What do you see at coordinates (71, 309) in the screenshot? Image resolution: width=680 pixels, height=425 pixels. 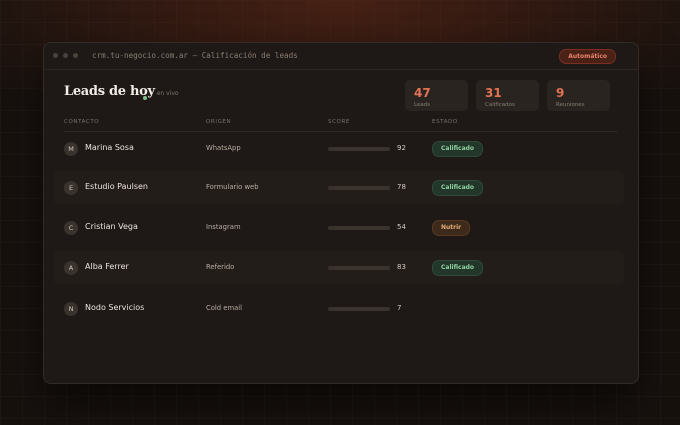 I see `avatar: N` at bounding box center [71, 309].